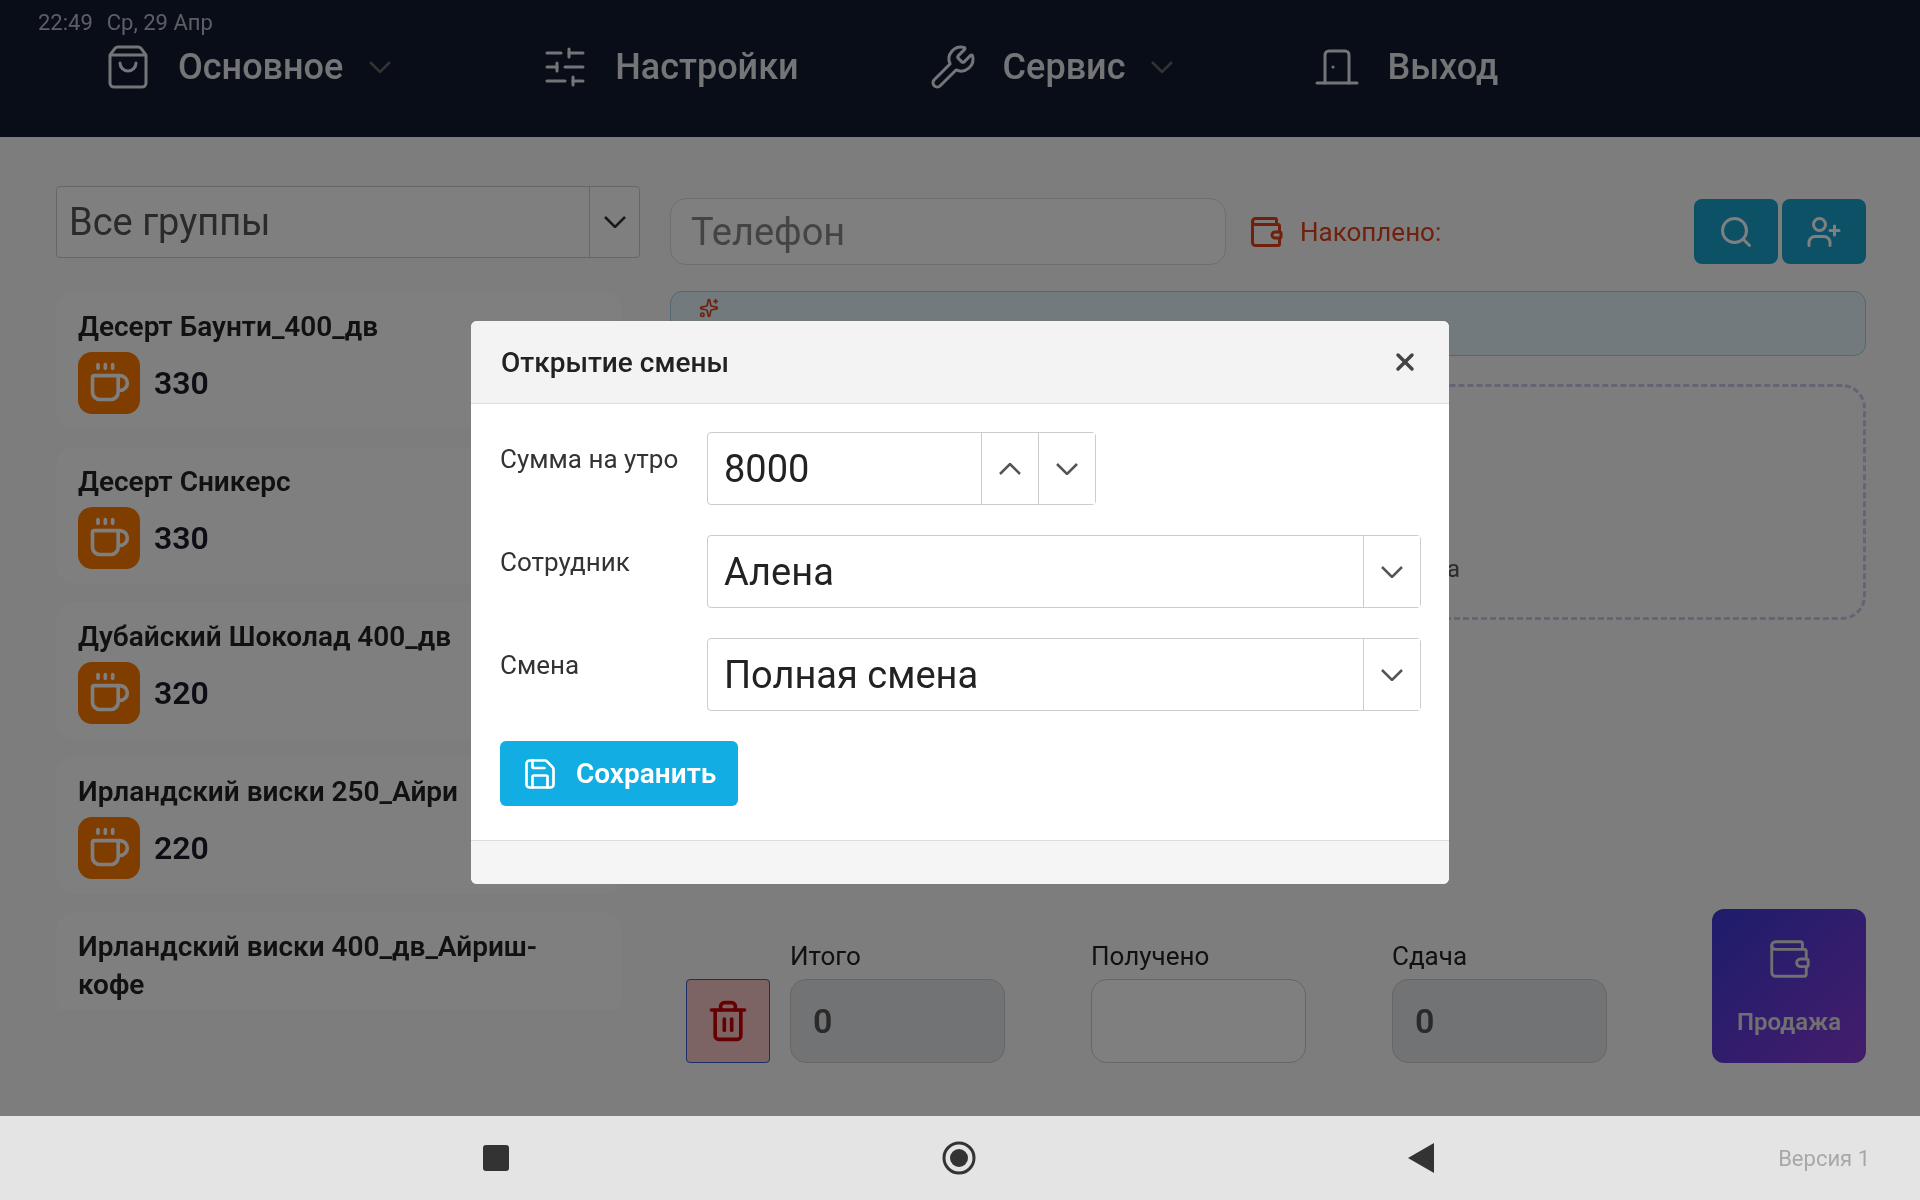 Image resolution: width=1920 pixels, height=1200 pixels. I want to click on total-field, so click(1198, 1021).